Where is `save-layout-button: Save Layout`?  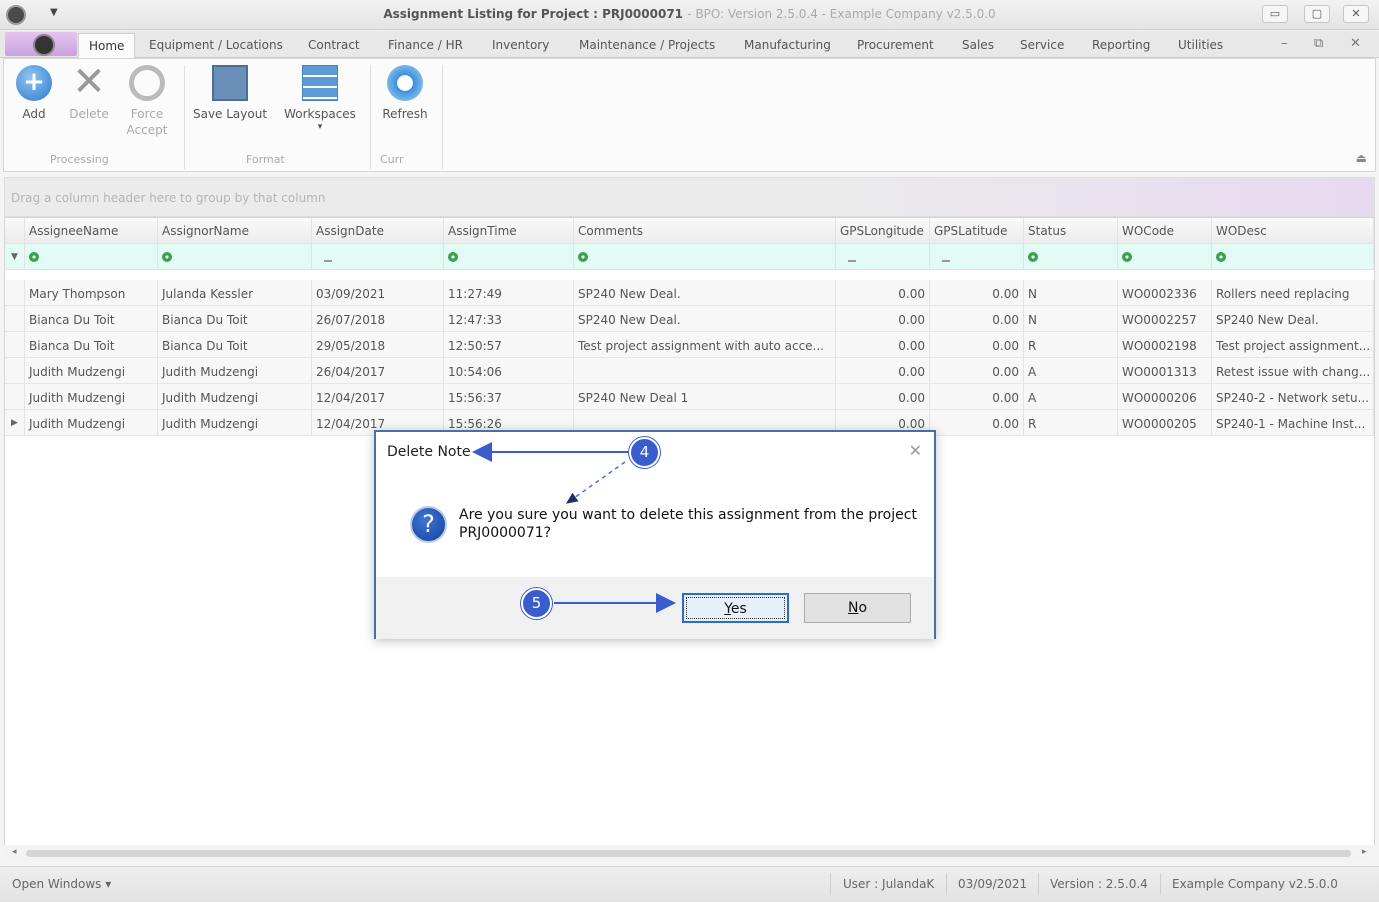 save-layout-button: Save Layout is located at coordinates (230, 93).